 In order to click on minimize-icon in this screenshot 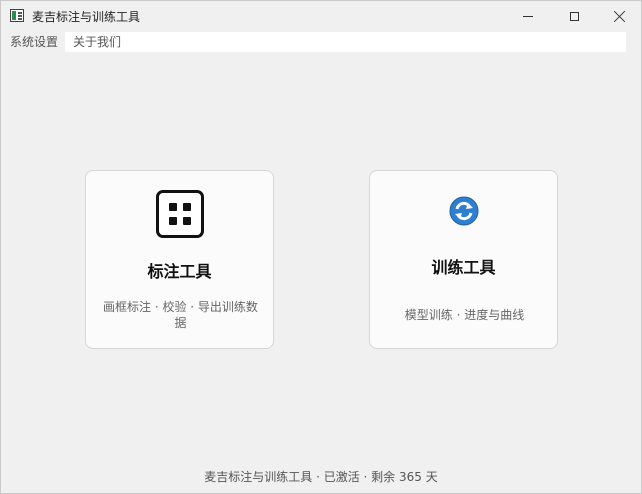, I will do `click(528, 16)`.